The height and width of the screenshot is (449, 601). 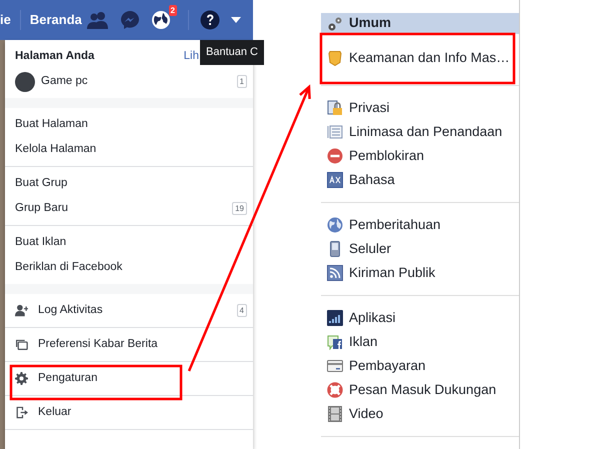 I want to click on nav-link-text: ie, so click(x=5, y=20).